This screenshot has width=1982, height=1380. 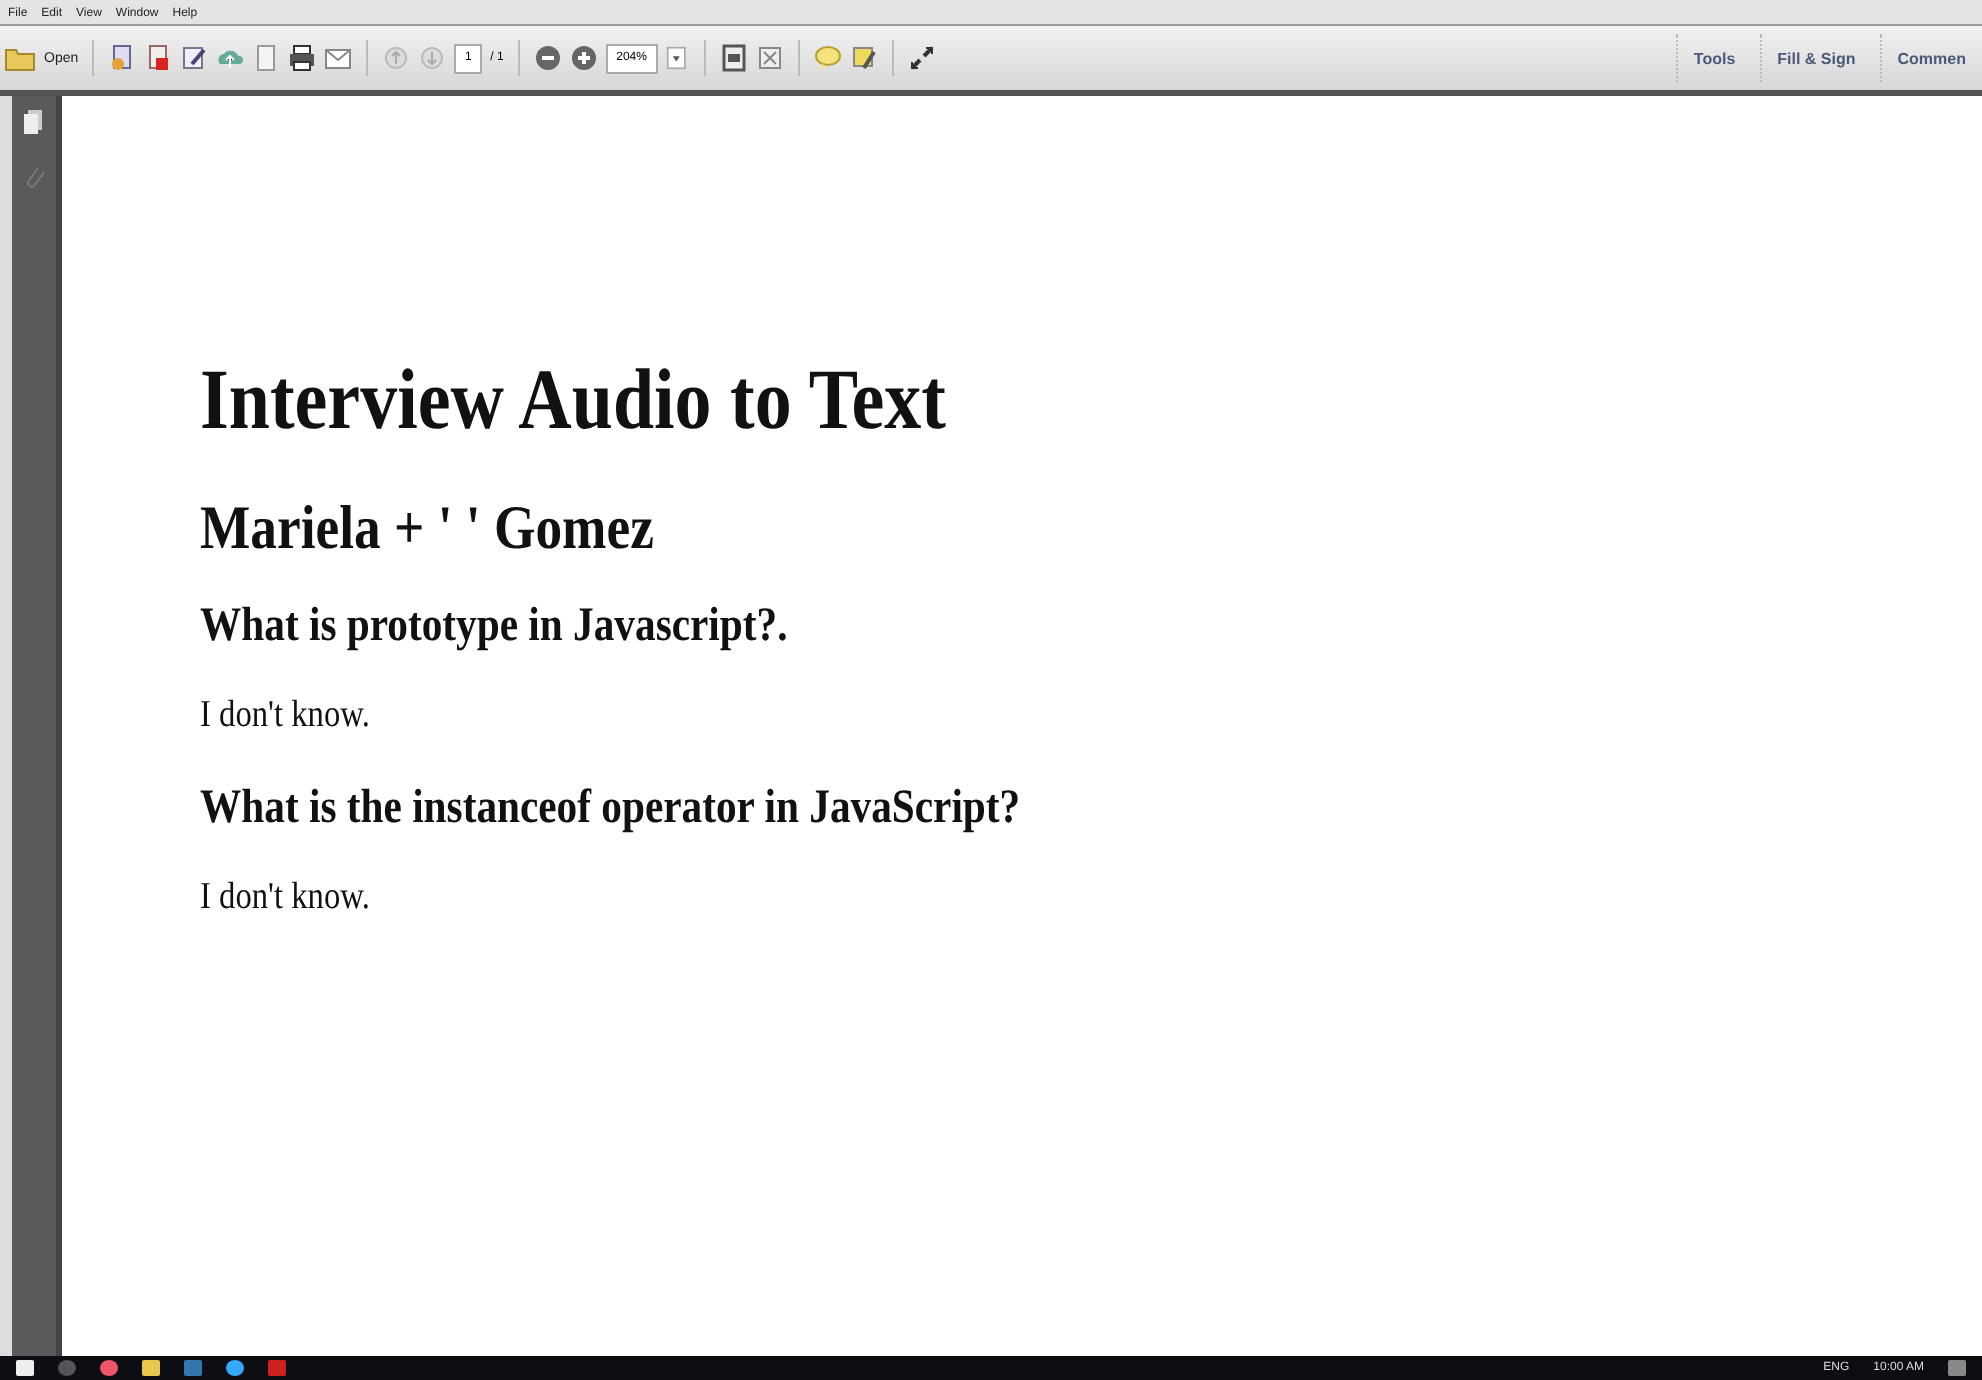 What do you see at coordinates (1930, 58) in the screenshot?
I see `panel-tab: Commen` at bounding box center [1930, 58].